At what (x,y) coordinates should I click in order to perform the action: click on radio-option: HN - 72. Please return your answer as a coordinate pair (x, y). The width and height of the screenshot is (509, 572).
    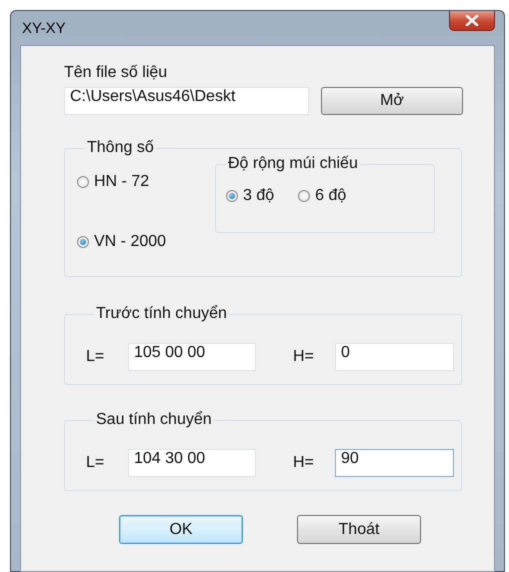
    Looking at the image, I should click on (146, 182).